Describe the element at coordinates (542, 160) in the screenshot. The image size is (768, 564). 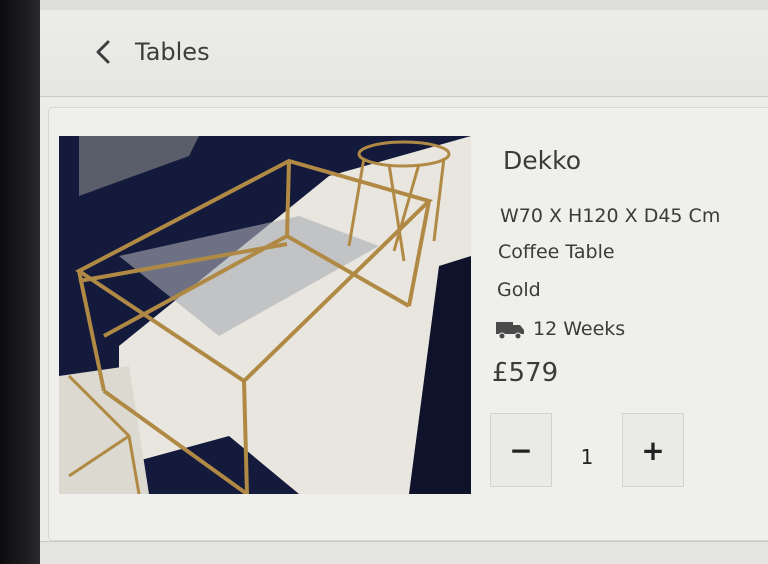
I see `product-name: Dekko` at that location.